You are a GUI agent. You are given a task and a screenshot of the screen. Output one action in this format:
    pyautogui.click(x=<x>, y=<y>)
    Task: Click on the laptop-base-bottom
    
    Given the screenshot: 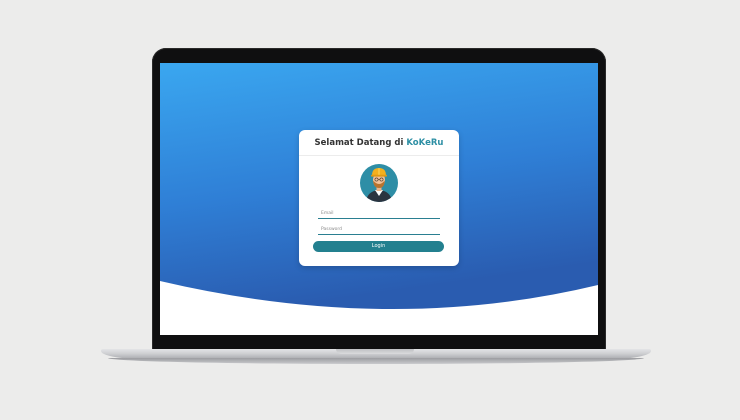 What is the action you would take?
    pyautogui.click(x=376, y=361)
    